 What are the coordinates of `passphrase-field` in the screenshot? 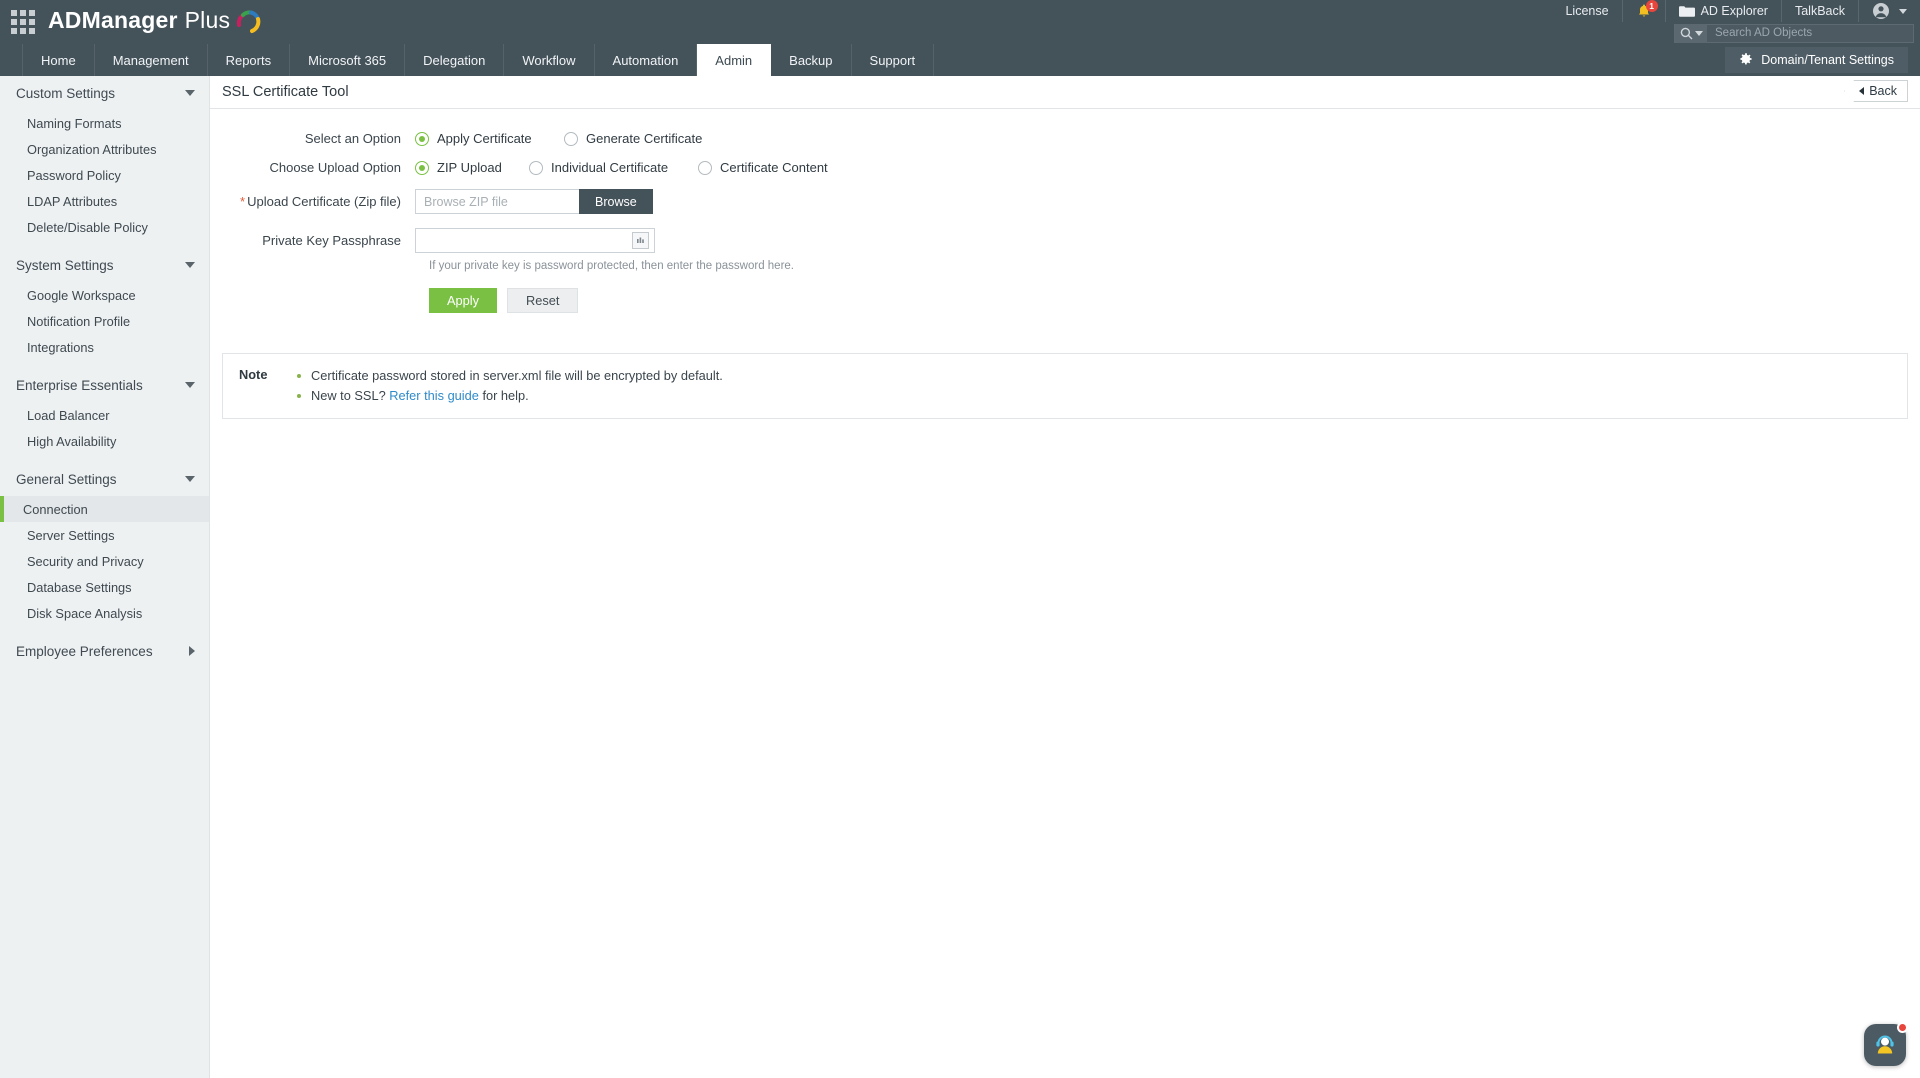 It's located at (535, 240).